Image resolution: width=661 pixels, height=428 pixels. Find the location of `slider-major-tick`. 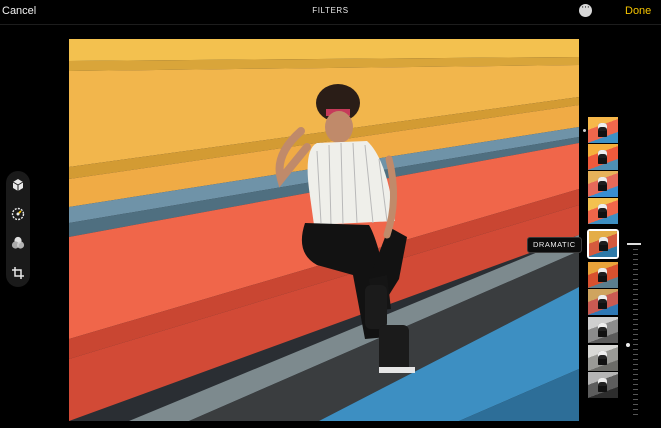

slider-major-tick is located at coordinates (634, 244).